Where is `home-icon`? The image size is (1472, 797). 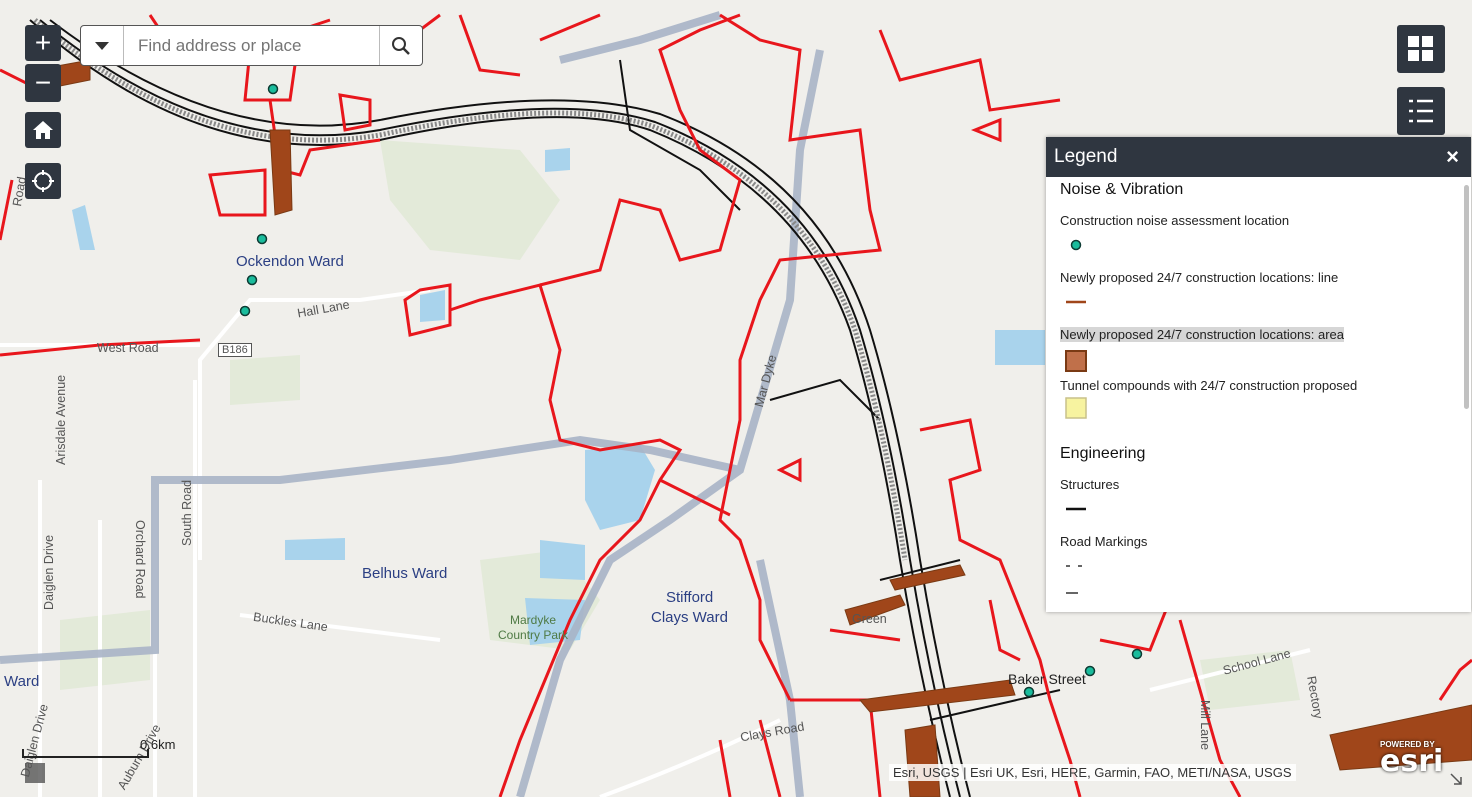 home-icon is located at coordinates (43, 130).